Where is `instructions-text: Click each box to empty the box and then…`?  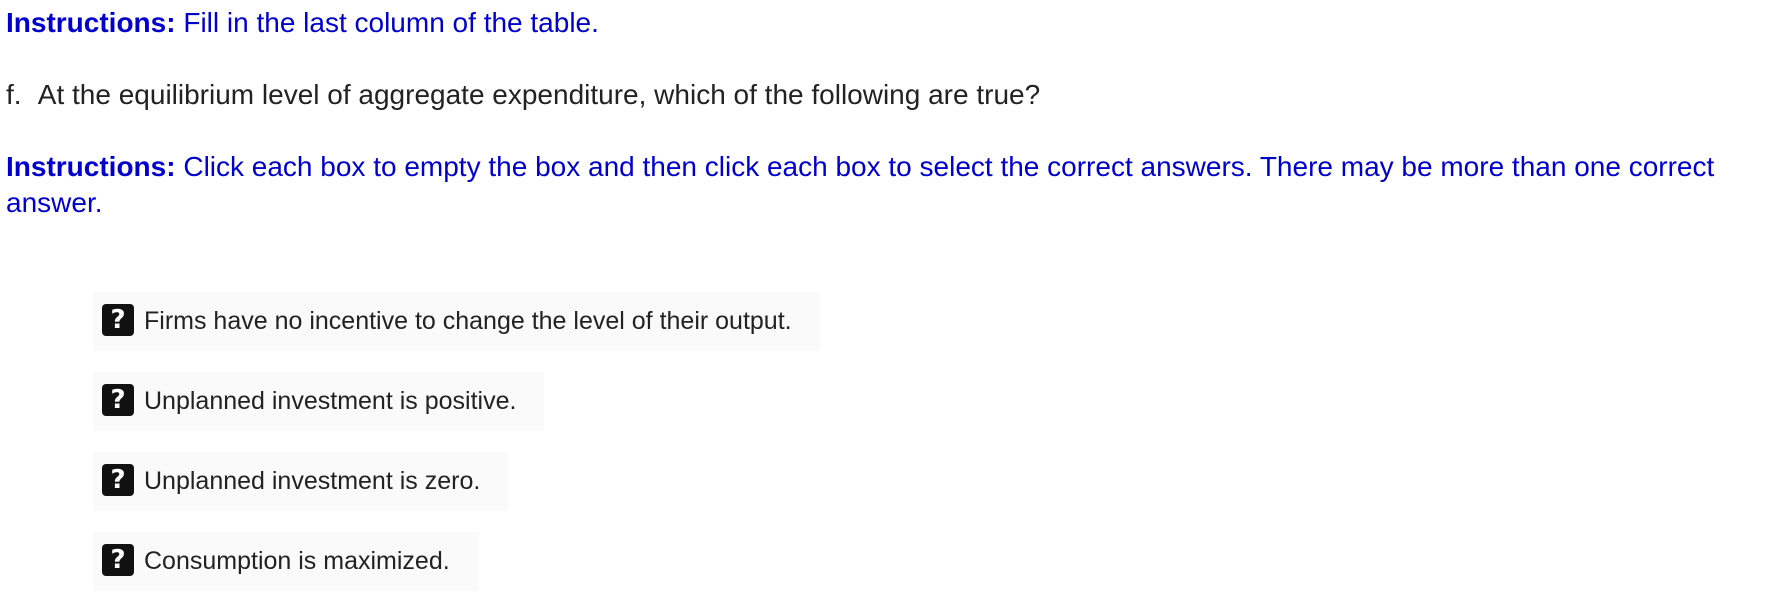
instructions-text: Click each box to empty the box and then… is located at coordinates (860, 184).